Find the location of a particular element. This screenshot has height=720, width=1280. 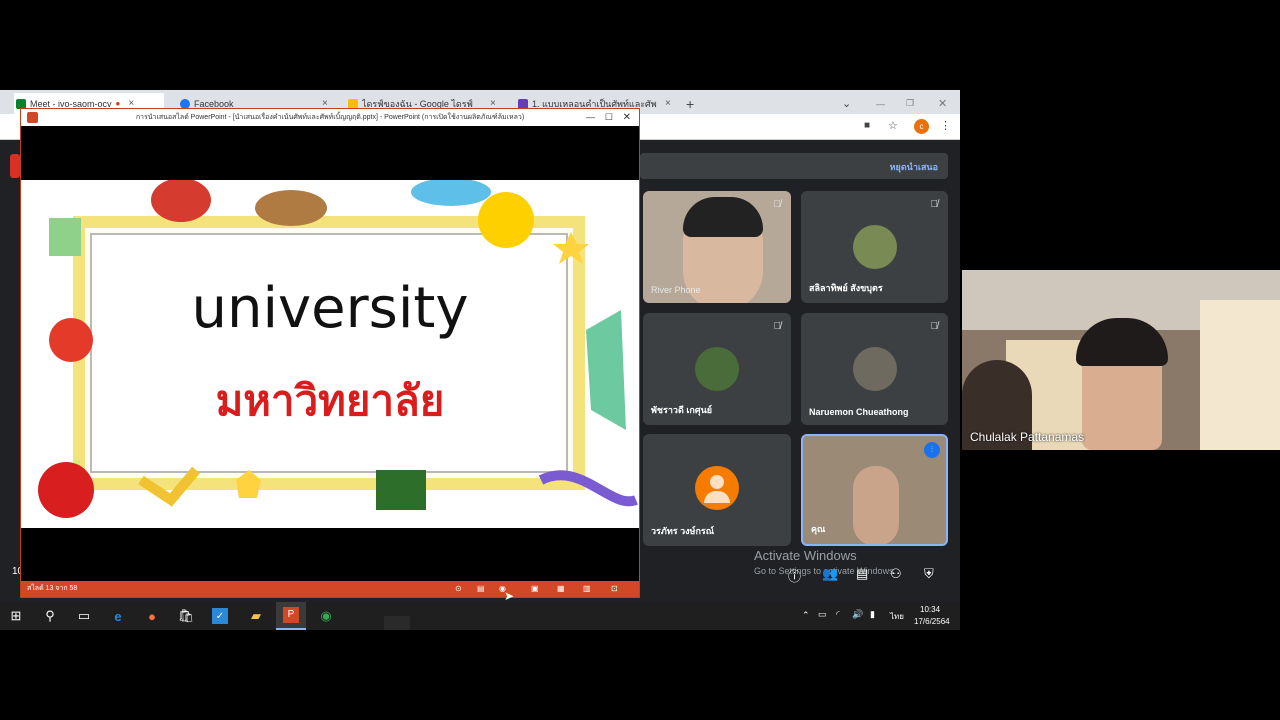

comments-icon: ▤ is located at coordinates (481, 589).